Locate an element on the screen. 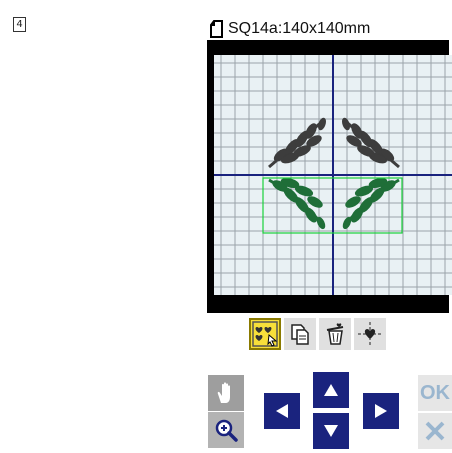  group-select-button is located at coordinates (265, 334).